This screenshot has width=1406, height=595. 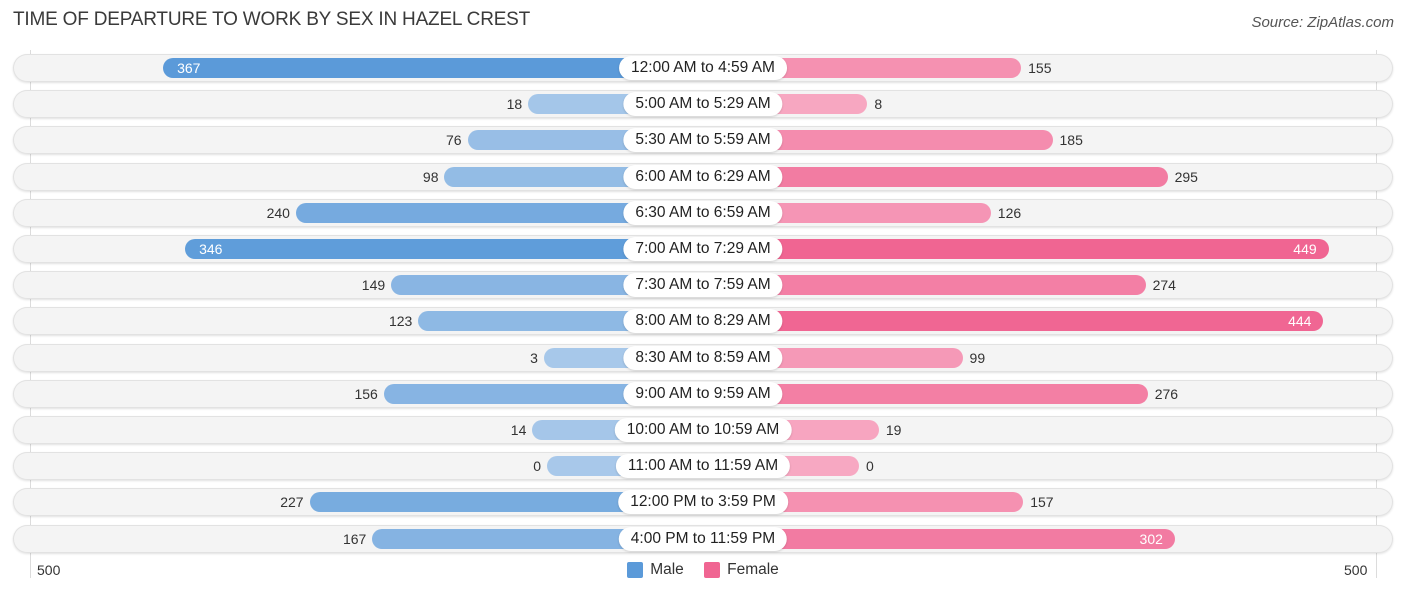 What do you see at coordinates (703, 249) in the screenshot?
I see `category-label: 7:00 AM to 7:29 AM` at bounding box center [703, 249].